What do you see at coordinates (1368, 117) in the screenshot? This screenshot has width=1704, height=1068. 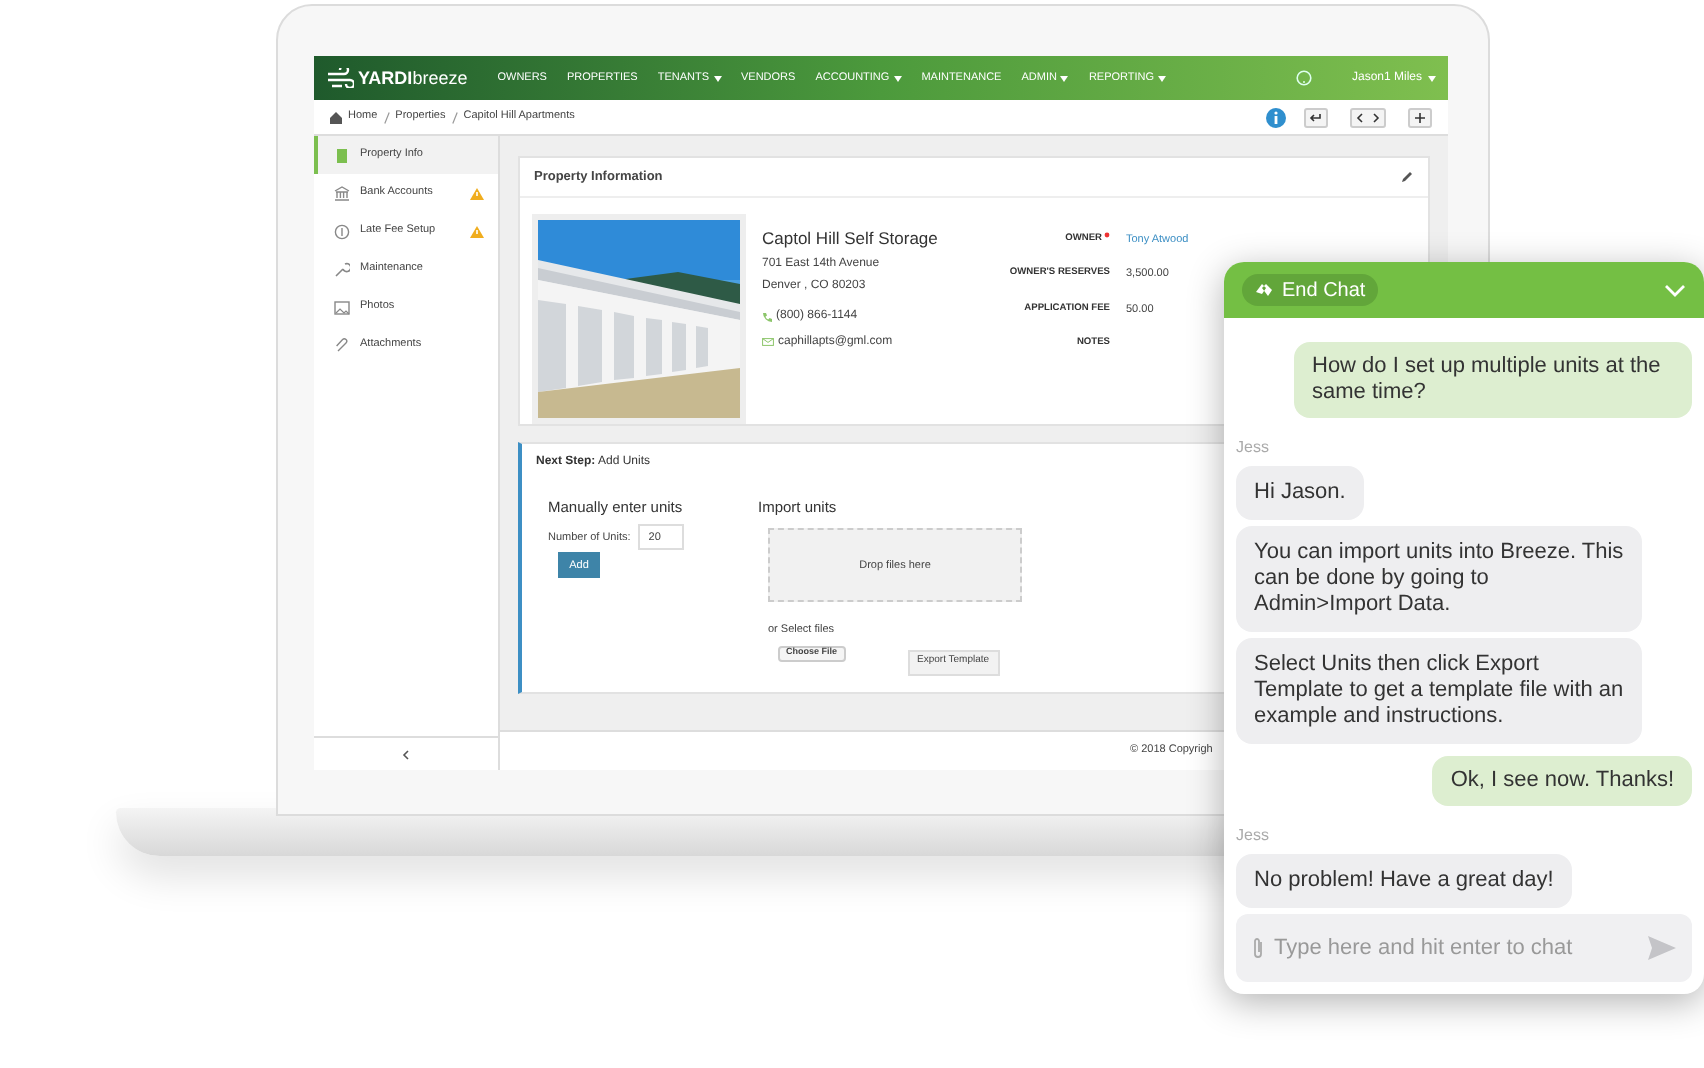 I see `prev-next-icon` at bounding box center [1368, 117].